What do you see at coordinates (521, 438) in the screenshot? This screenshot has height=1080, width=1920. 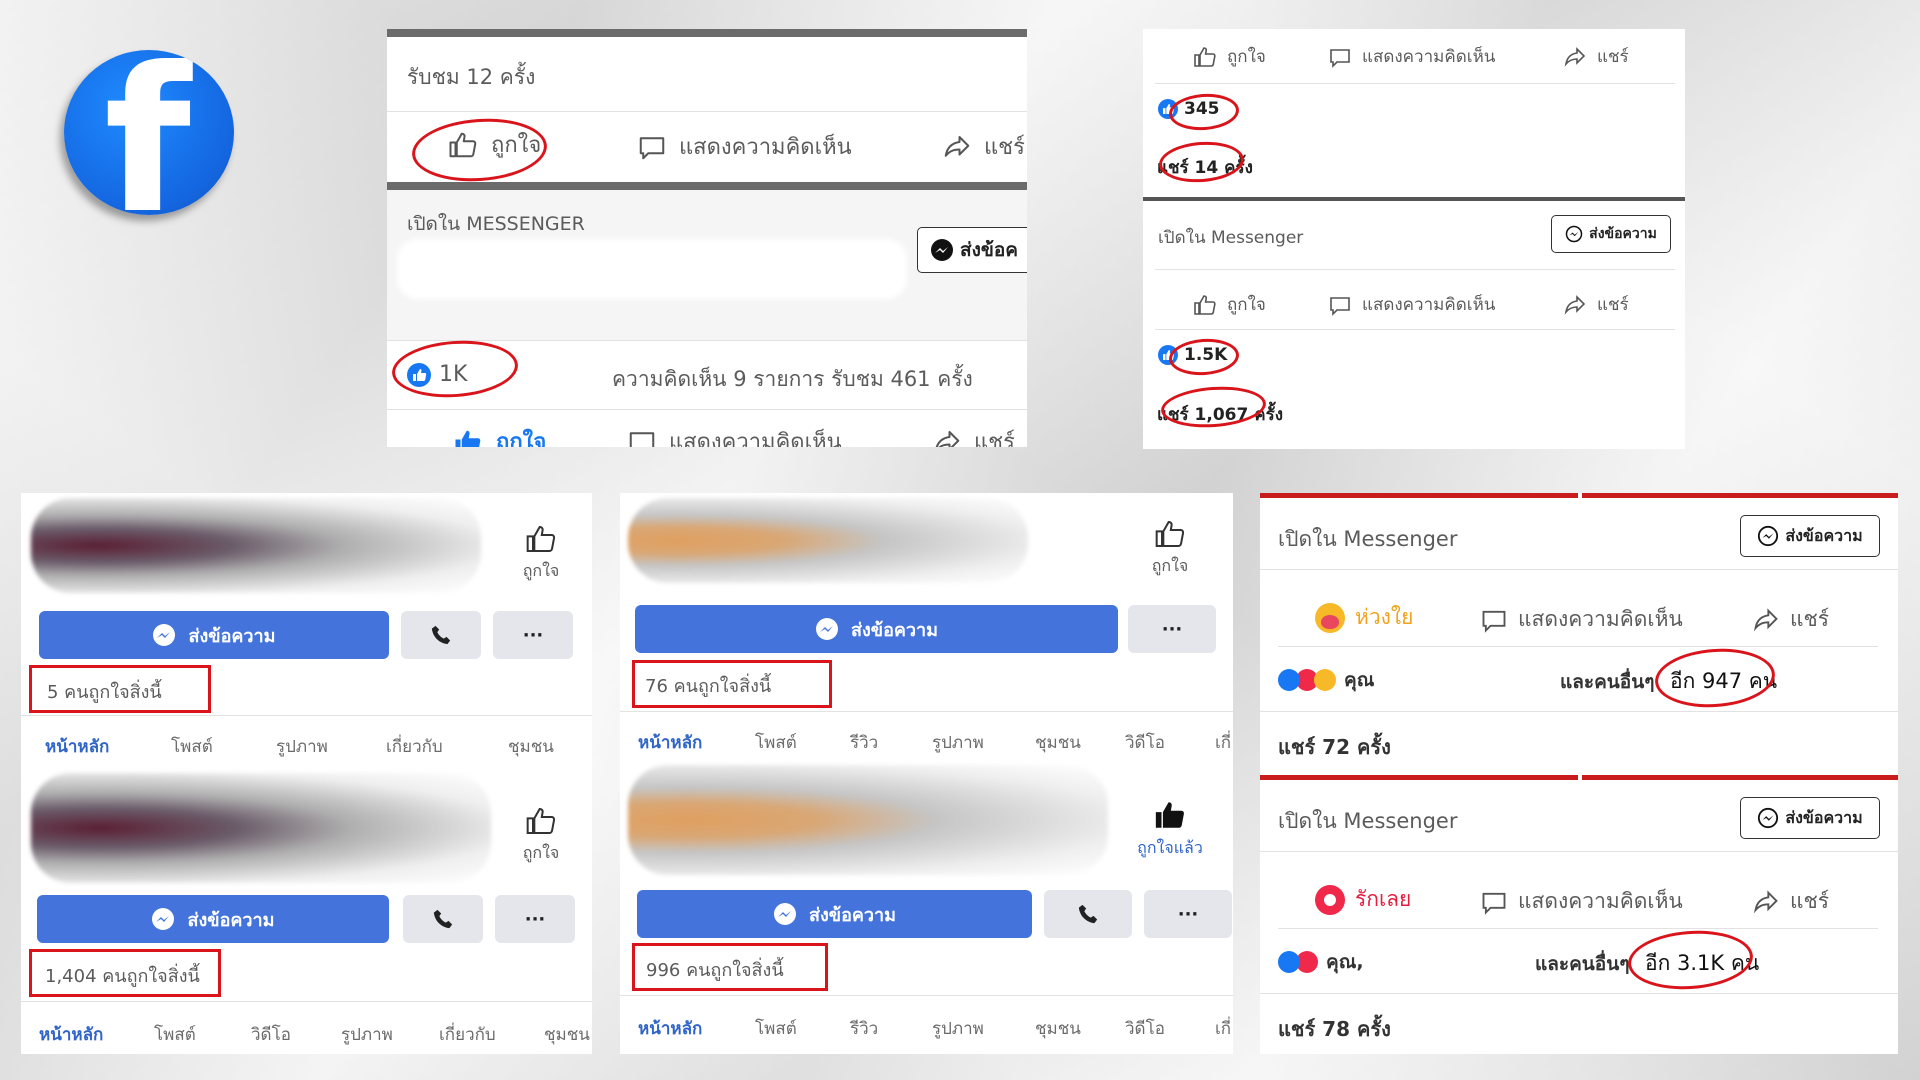 I see `liked-label: ถูกใจ` at bounding box center [521, 438].